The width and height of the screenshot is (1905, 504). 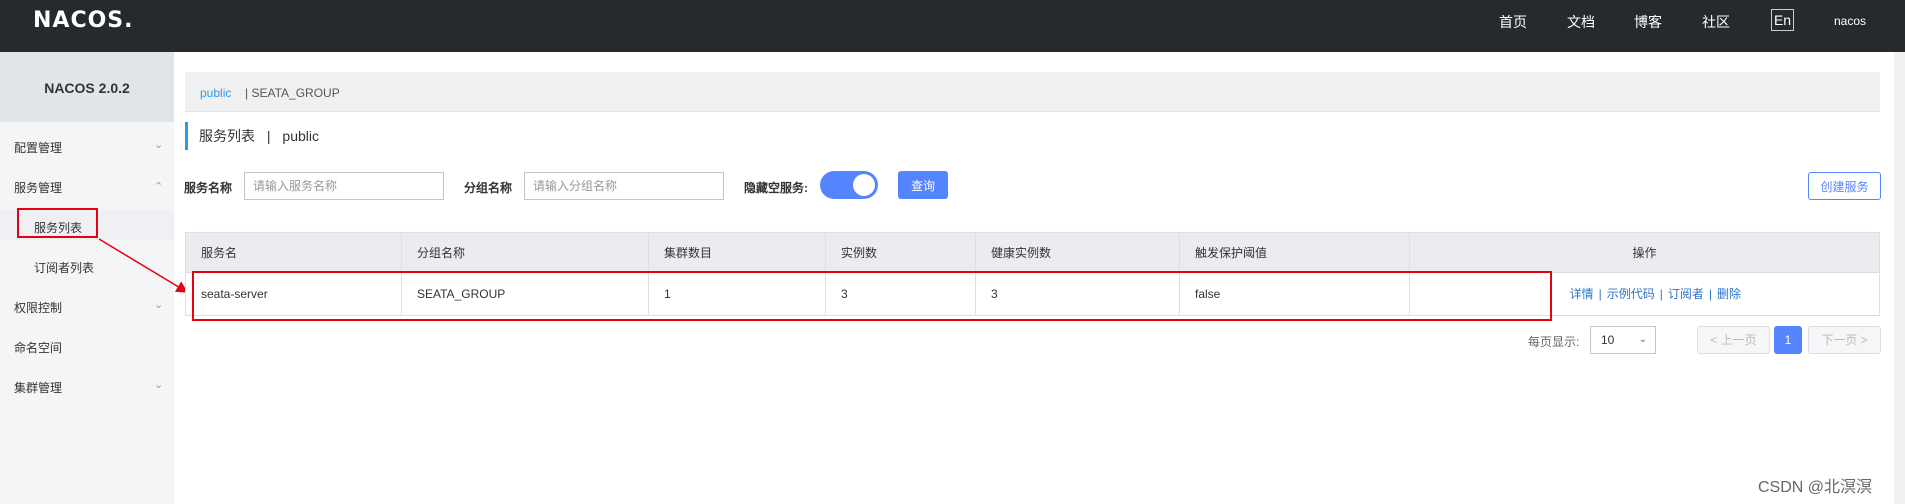 I want to click on create-service-button: 创建服务, so click(x=1844, y=186).